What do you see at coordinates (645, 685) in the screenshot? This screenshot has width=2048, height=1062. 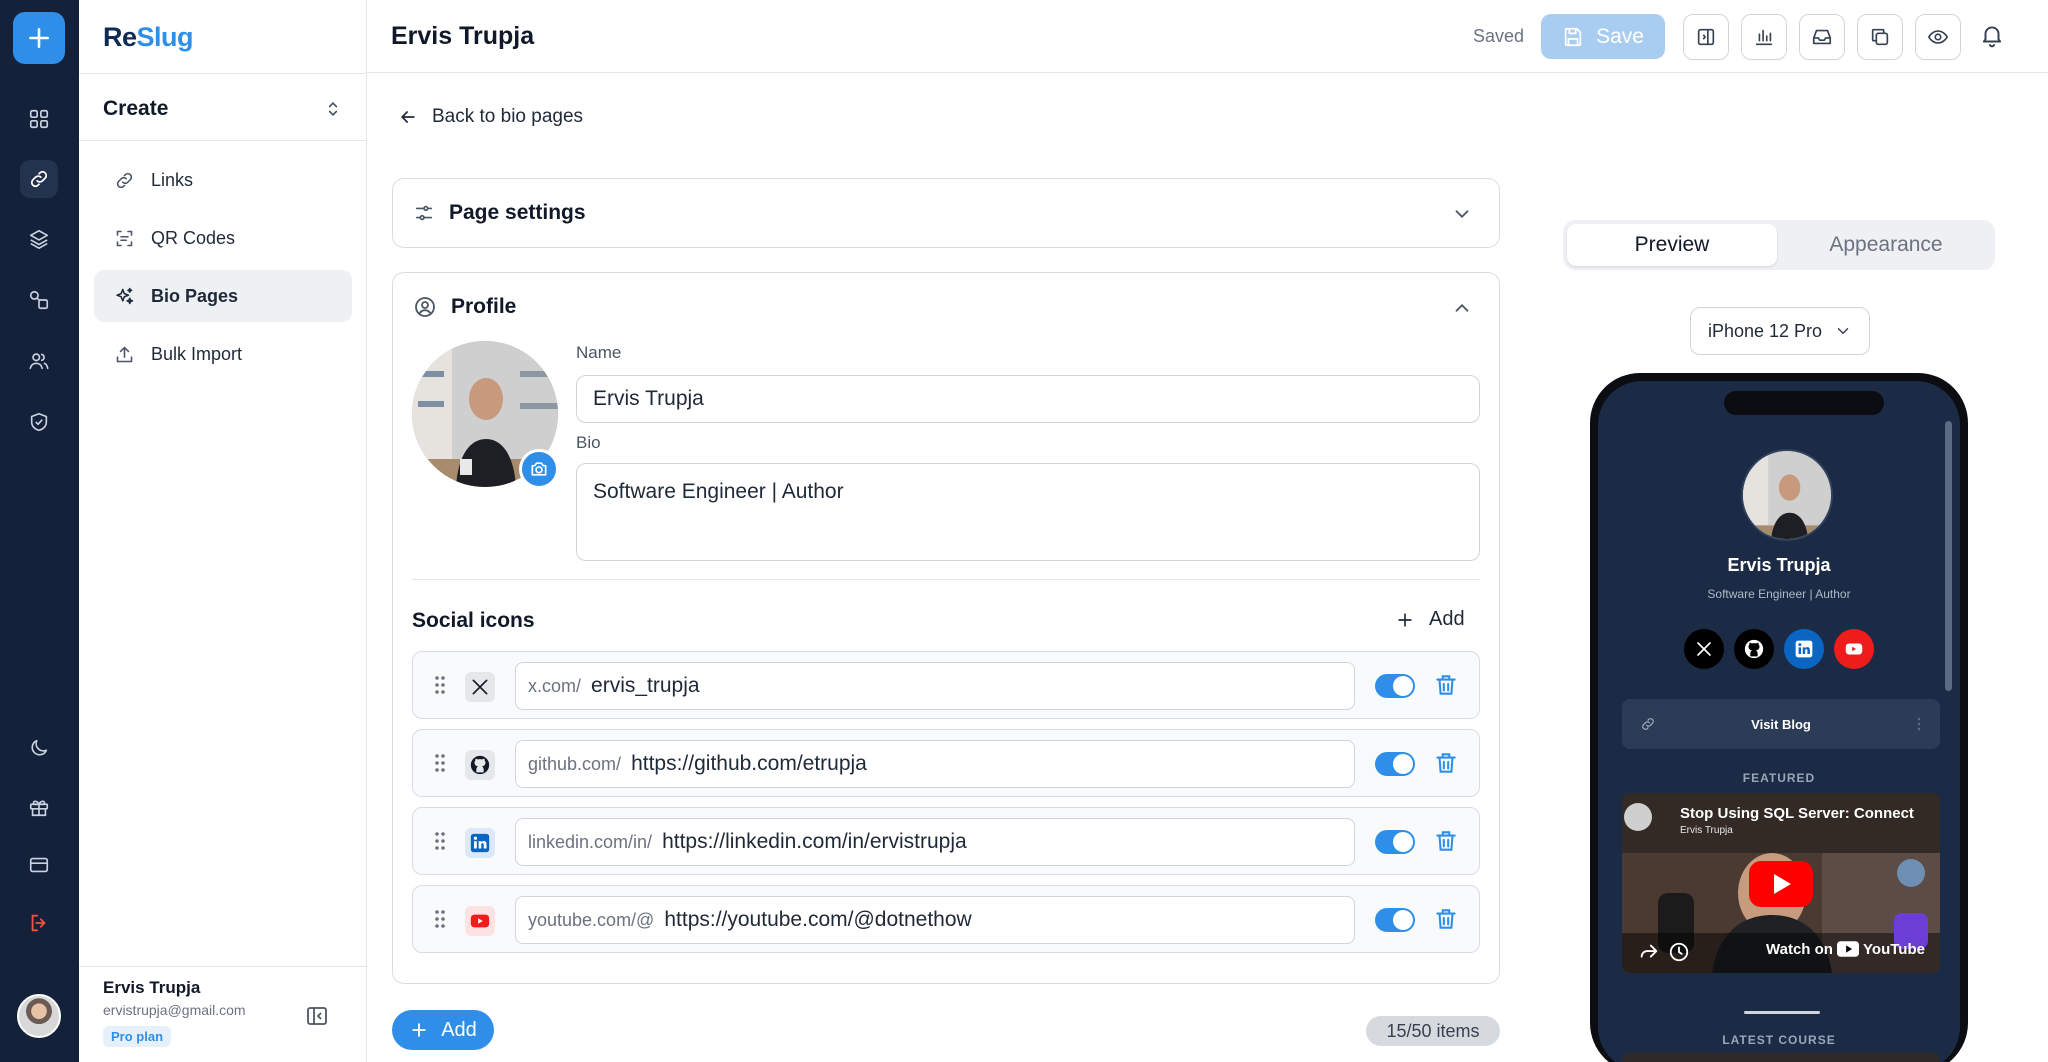 I see `url-value: ervis_trupja` at bounding box center [645, 685].